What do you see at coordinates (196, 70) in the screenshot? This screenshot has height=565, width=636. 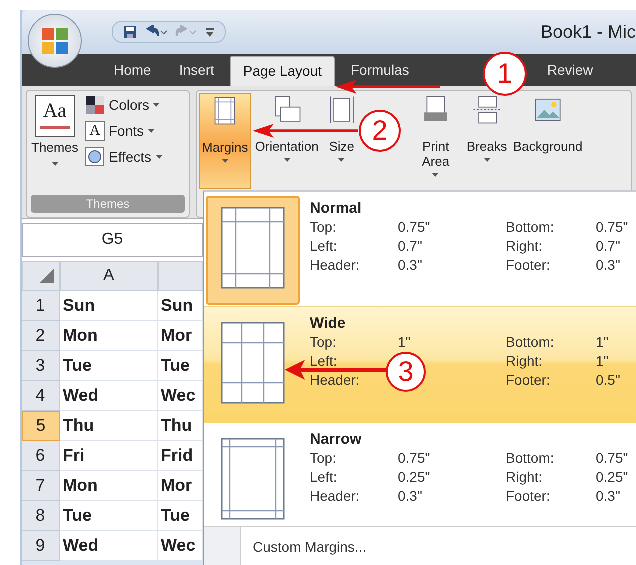 I see `ribbon-tab: Insert` at bounding box center [196, 70].